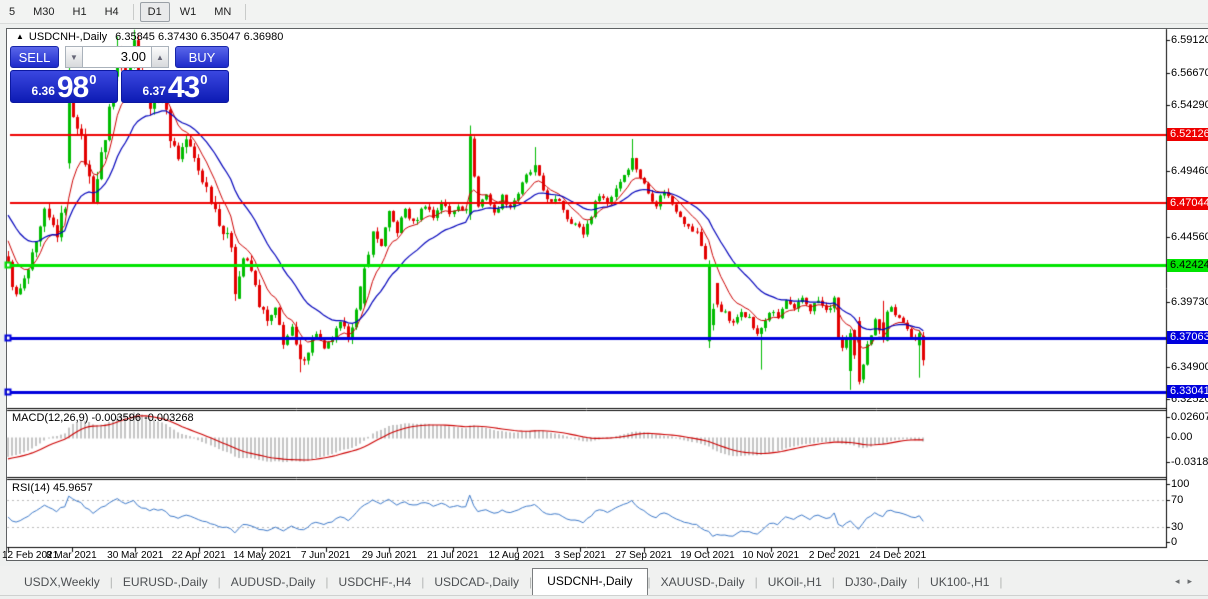 The width and height of the screenshot is (1208, 599). What do you see at coordinates (771, 555) in the screenshot?
I see `date-label: 10 Nov 2021` at bounding box center [771, 555].